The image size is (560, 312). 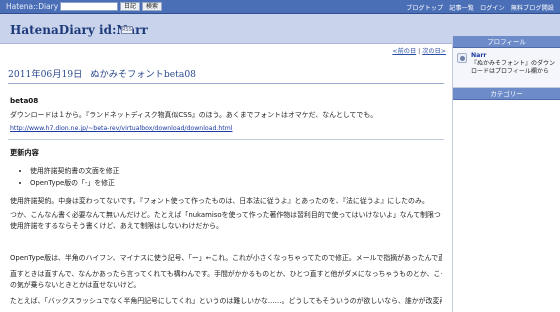 I want to click on diary-button: 日記, so click(x=130, y=6).